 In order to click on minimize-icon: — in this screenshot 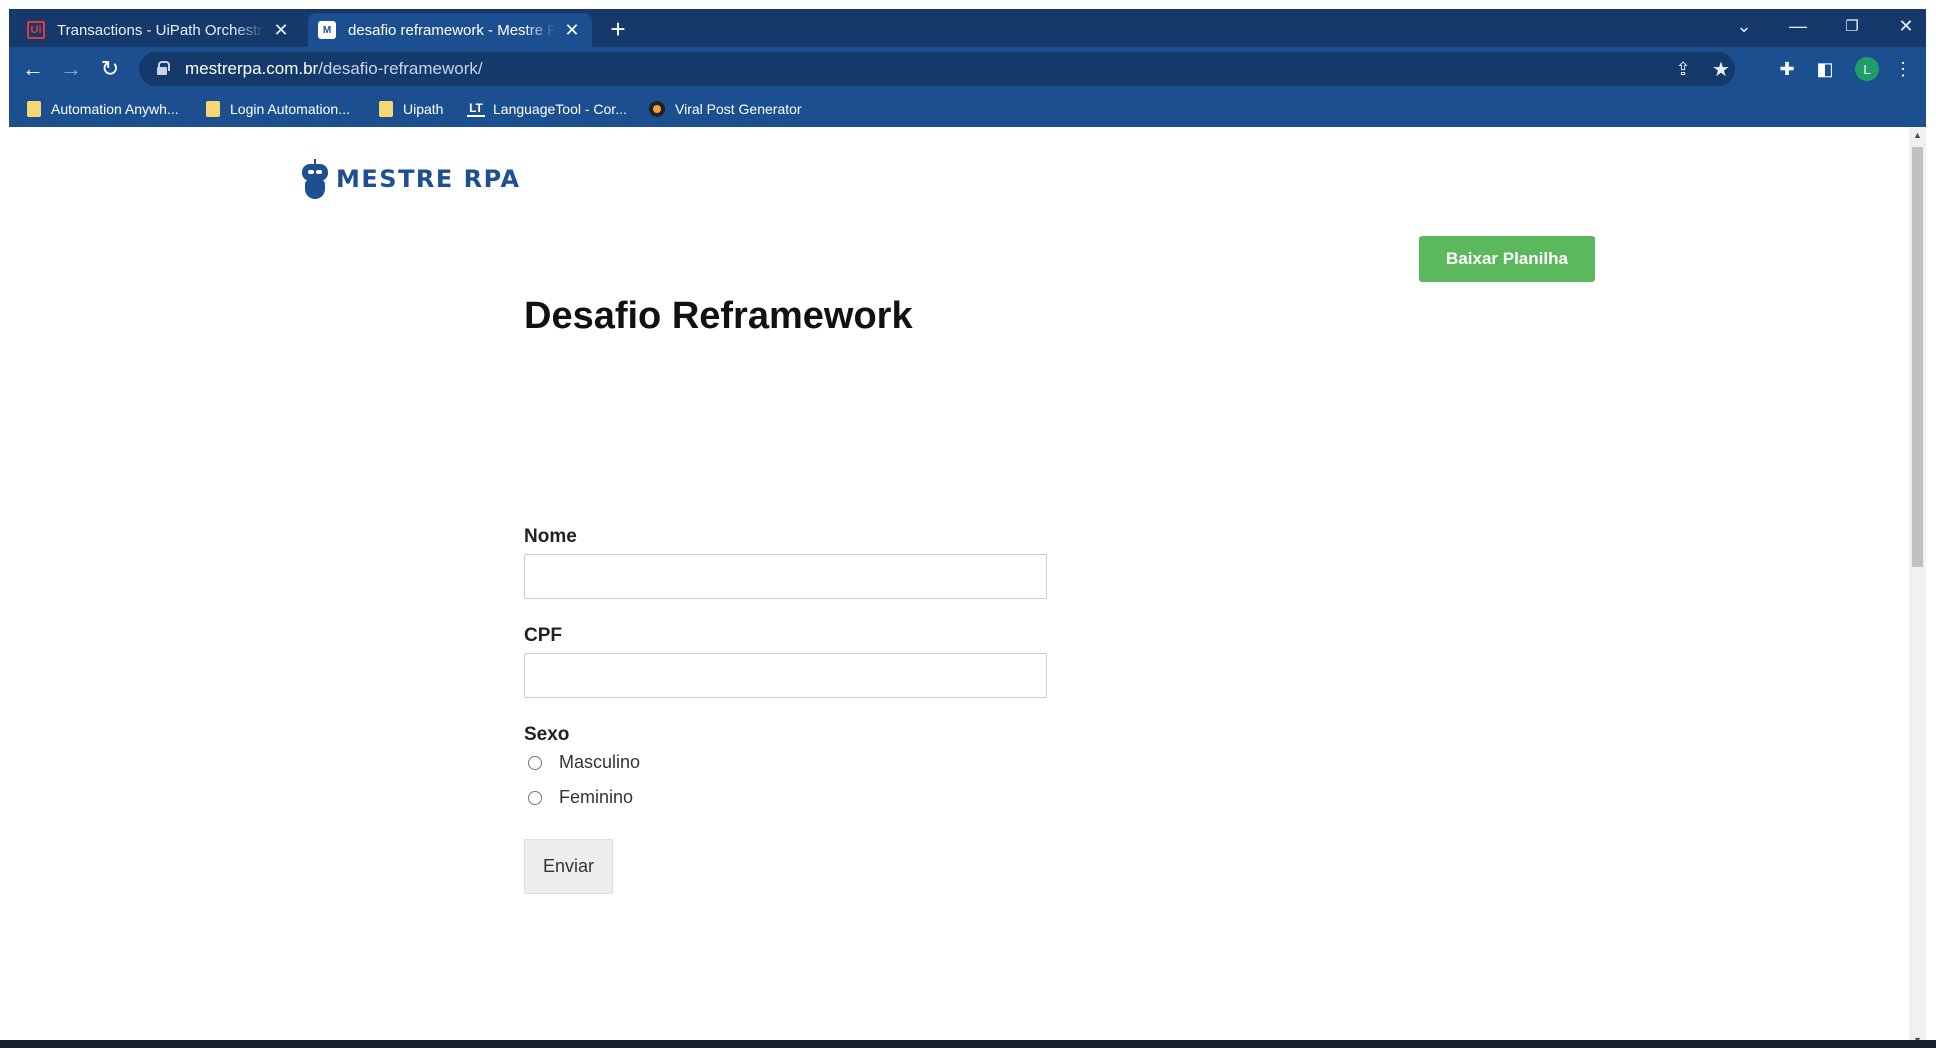, I will do `click(1798, 26)`.